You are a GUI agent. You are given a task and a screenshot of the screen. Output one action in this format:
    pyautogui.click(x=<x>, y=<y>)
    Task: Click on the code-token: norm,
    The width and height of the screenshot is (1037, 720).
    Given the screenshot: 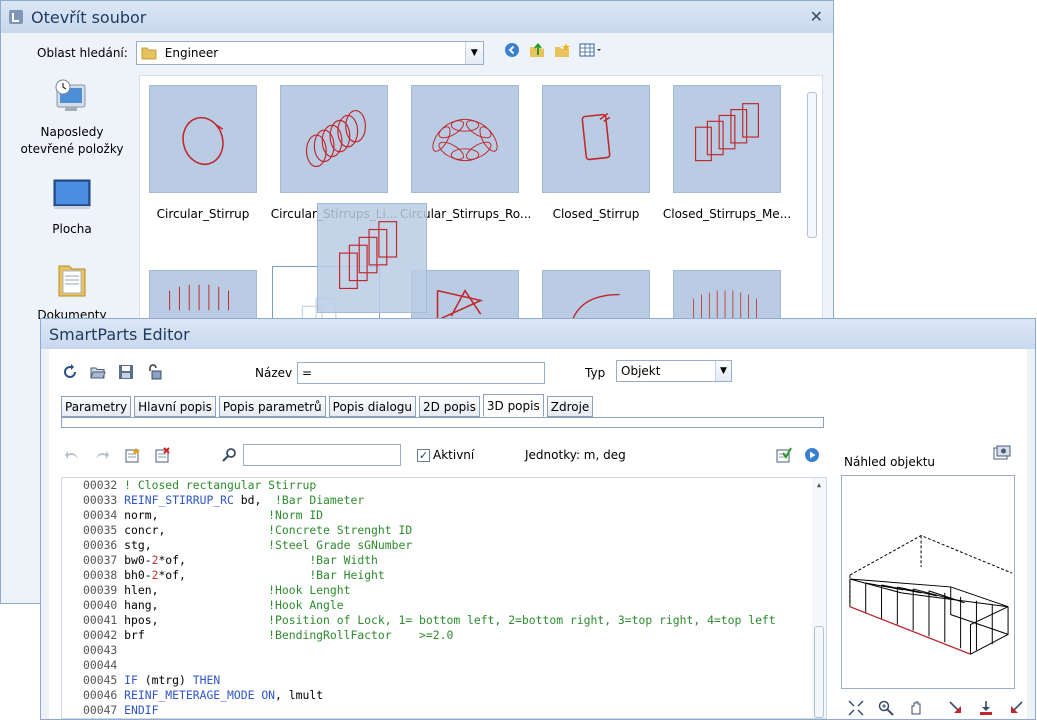 What is the action you would take?
    pyautogui.click(x=196, y=515)
    